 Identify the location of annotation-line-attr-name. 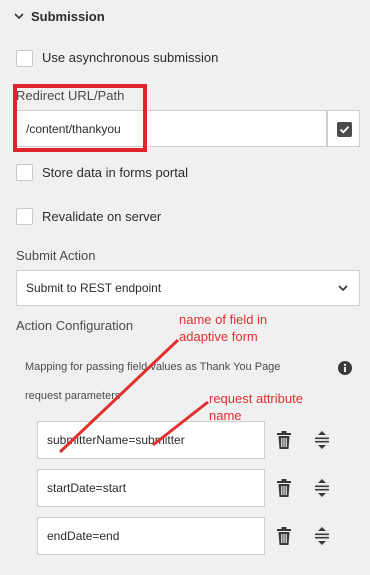
(180, 423).